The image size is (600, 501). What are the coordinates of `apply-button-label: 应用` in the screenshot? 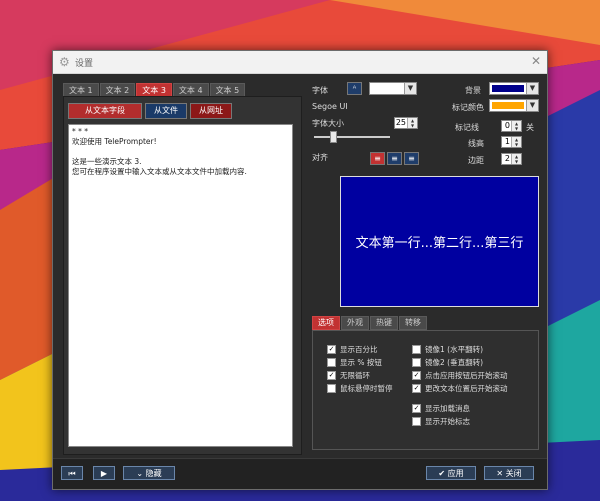 It's located at (455, 473).